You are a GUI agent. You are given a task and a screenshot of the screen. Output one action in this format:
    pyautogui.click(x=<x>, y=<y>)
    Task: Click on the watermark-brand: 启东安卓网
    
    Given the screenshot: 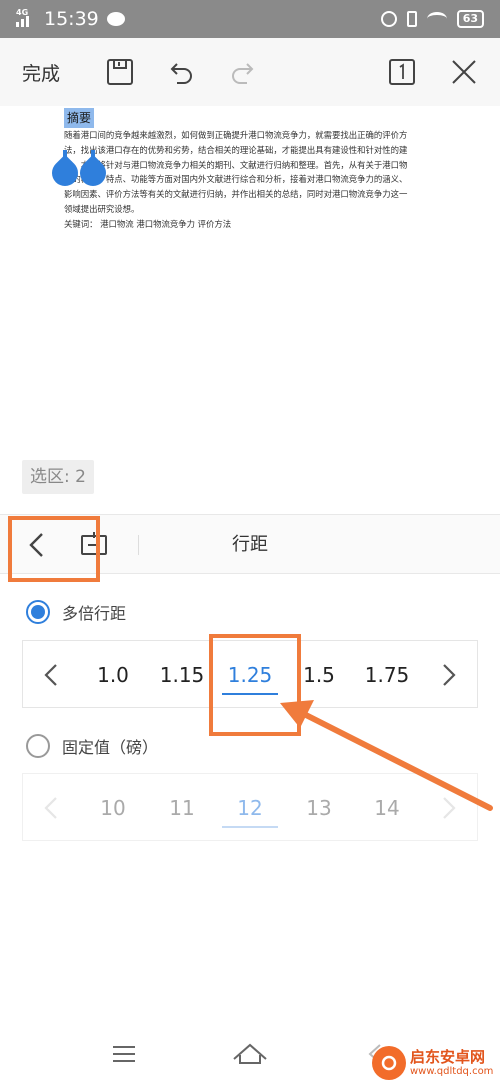 What is the action you would take?
    pyautogui.click(x=448, y=1057)
    